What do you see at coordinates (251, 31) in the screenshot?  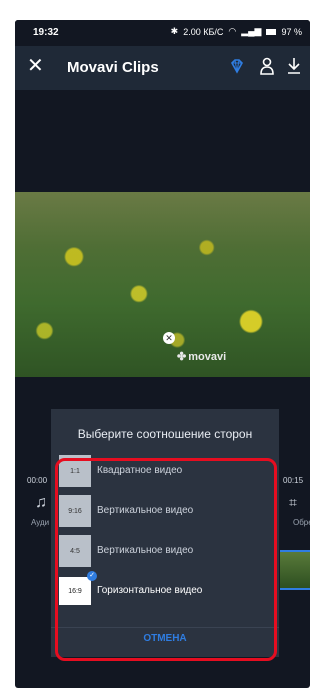 I see `signal-icon: ▂▄▆` at bounding box center [251, 31].